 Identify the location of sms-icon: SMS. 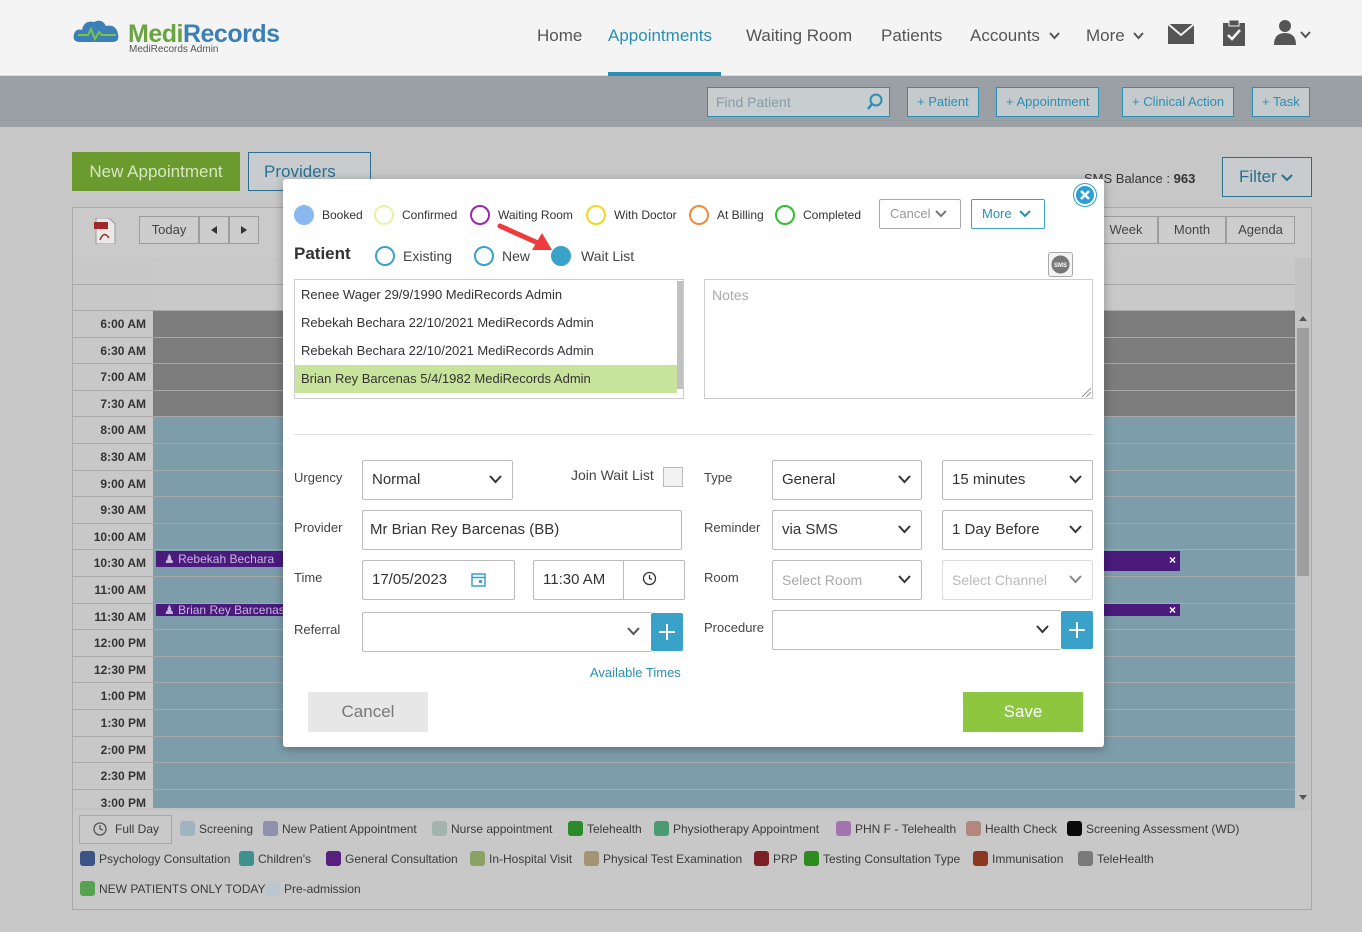
(1060, 264).